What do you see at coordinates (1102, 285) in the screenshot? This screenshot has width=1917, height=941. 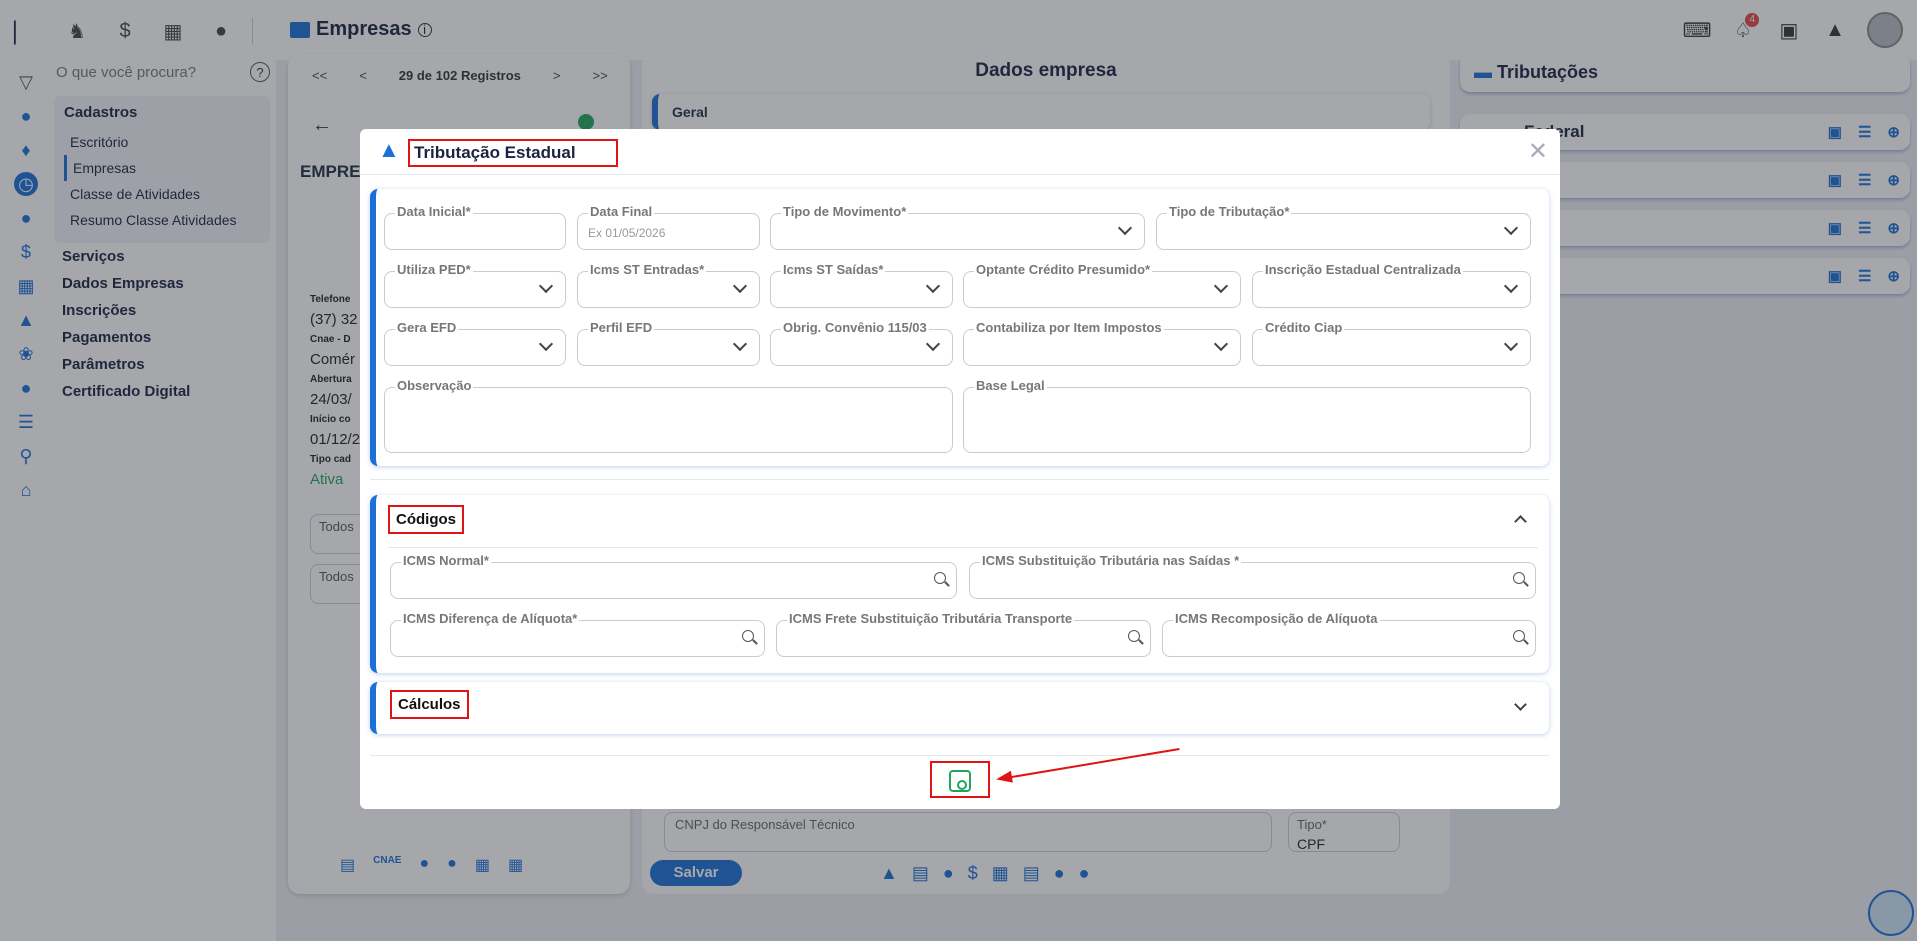 I see `optante-credito-select: Optante Crédito Presumido*` at bounding box center [1102, 285].